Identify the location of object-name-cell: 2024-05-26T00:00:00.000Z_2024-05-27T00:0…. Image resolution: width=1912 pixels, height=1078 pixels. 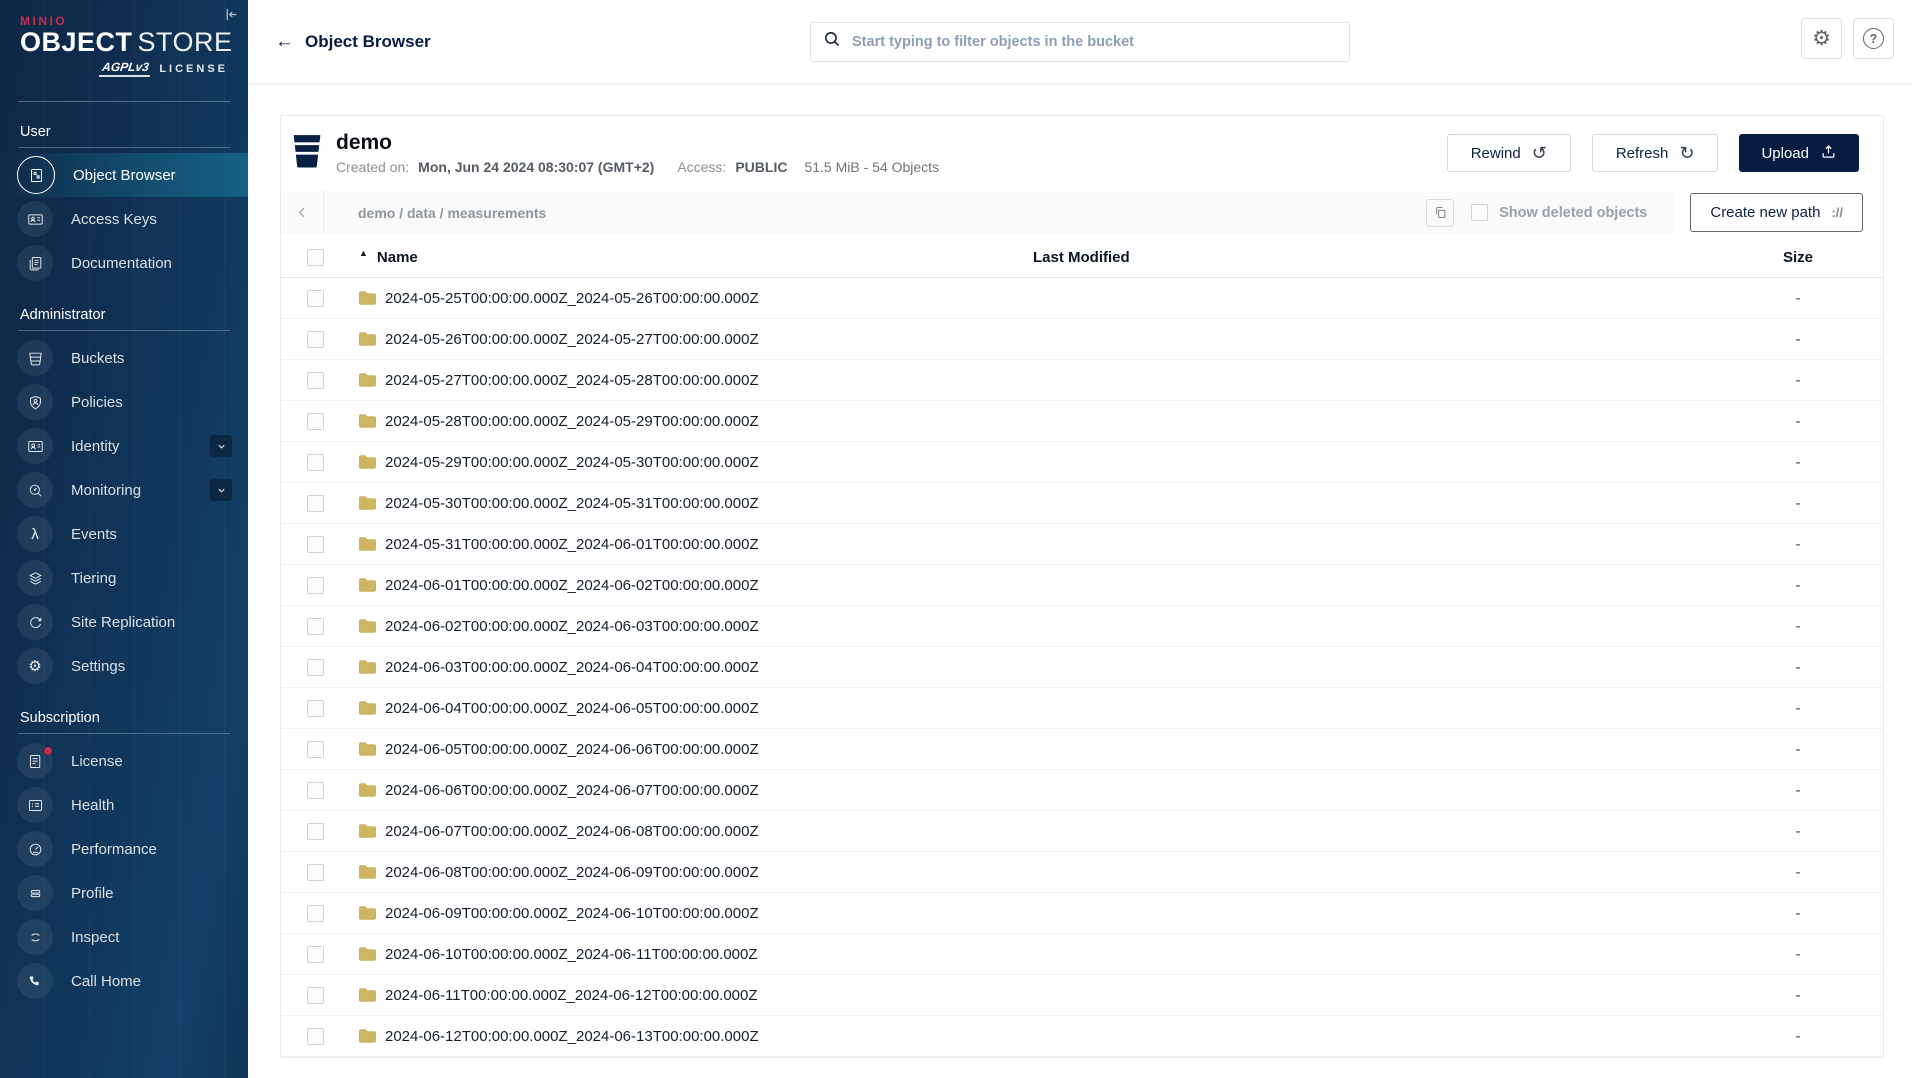
(682, 339).